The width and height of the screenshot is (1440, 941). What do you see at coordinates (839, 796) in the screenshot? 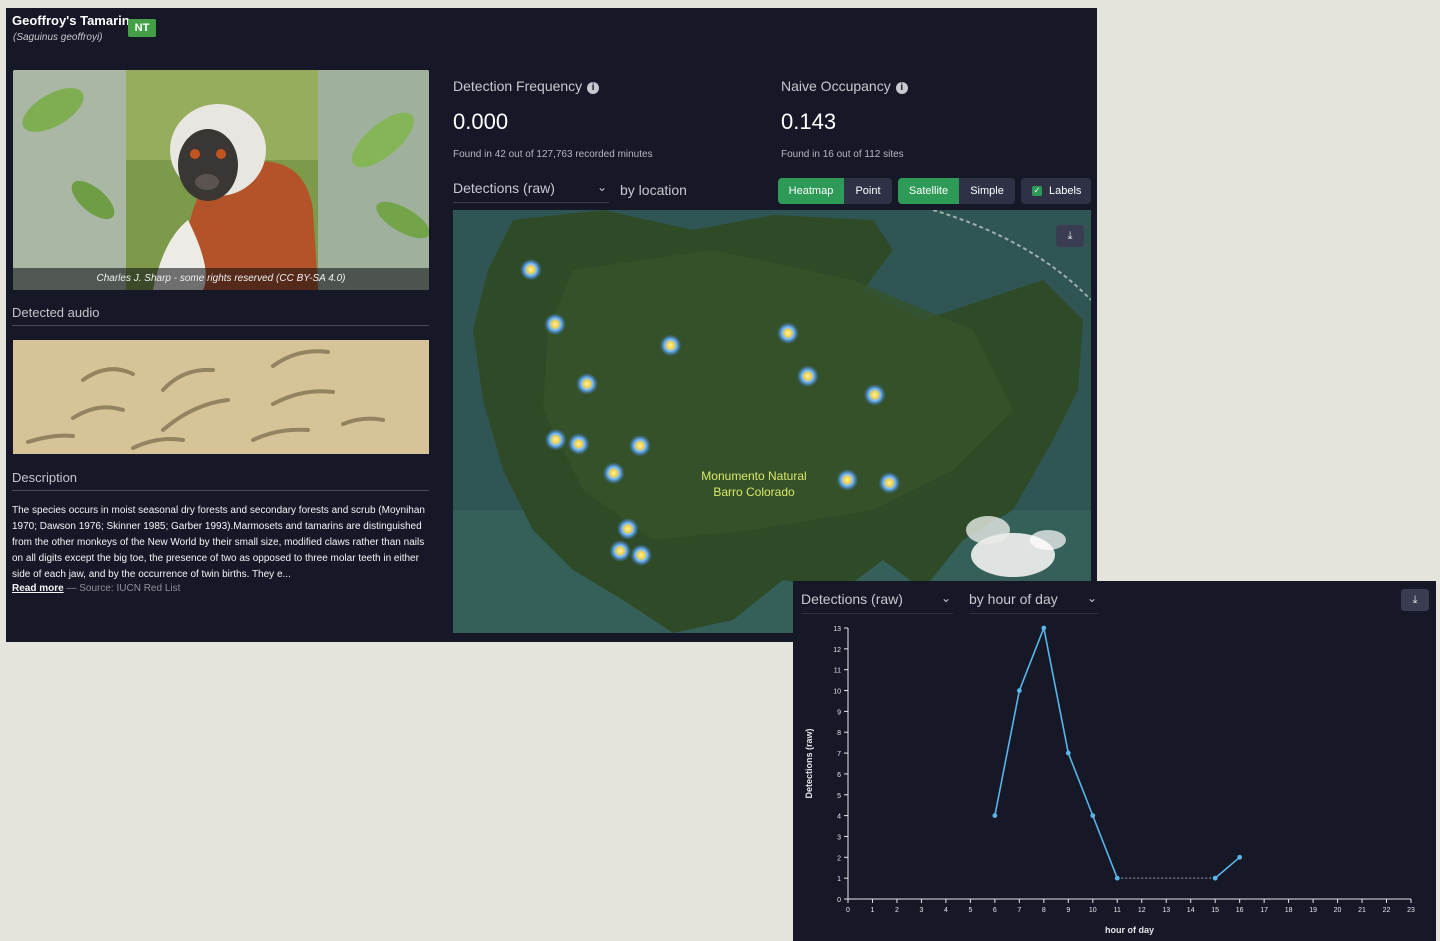
I see `y-tick-label: 5` at bounding box center [839, 796].